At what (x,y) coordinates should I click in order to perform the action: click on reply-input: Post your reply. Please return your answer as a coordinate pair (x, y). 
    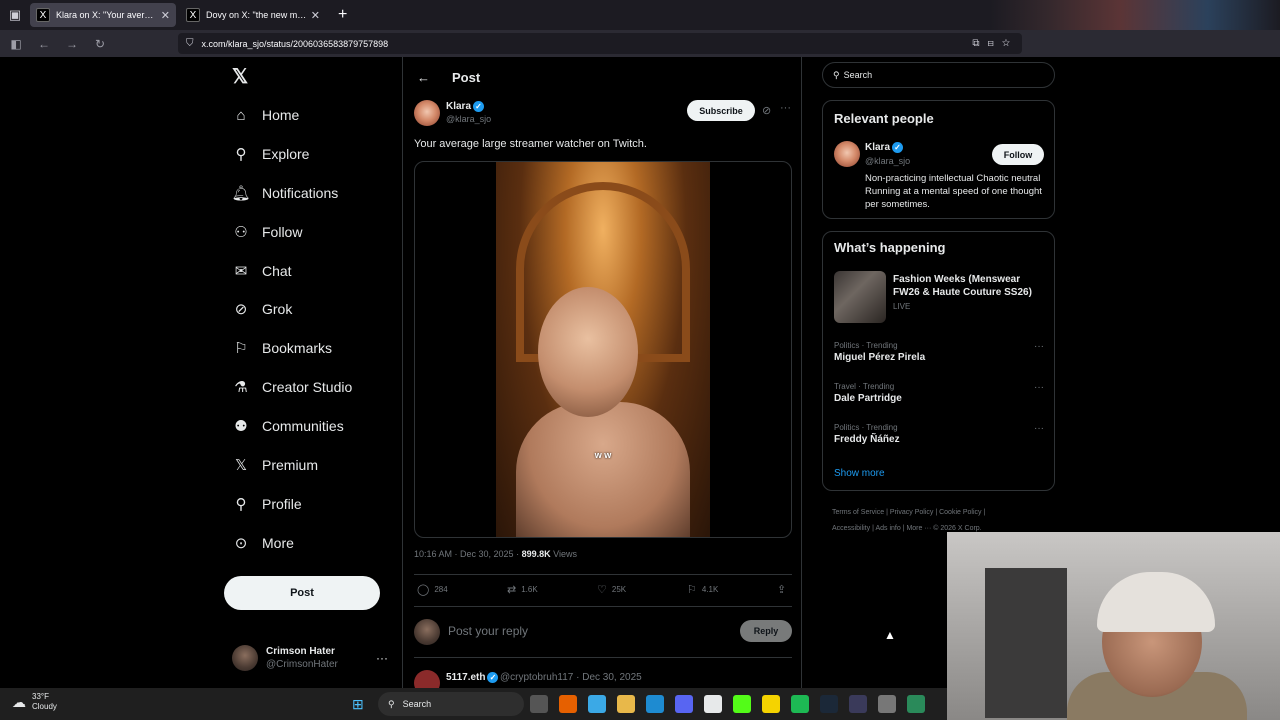
    Looking at the image, I should click on (488, 631).